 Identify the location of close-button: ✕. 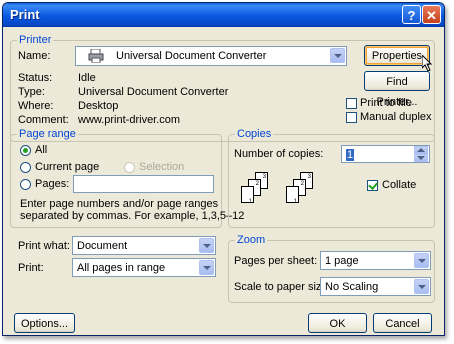
(431, 14).